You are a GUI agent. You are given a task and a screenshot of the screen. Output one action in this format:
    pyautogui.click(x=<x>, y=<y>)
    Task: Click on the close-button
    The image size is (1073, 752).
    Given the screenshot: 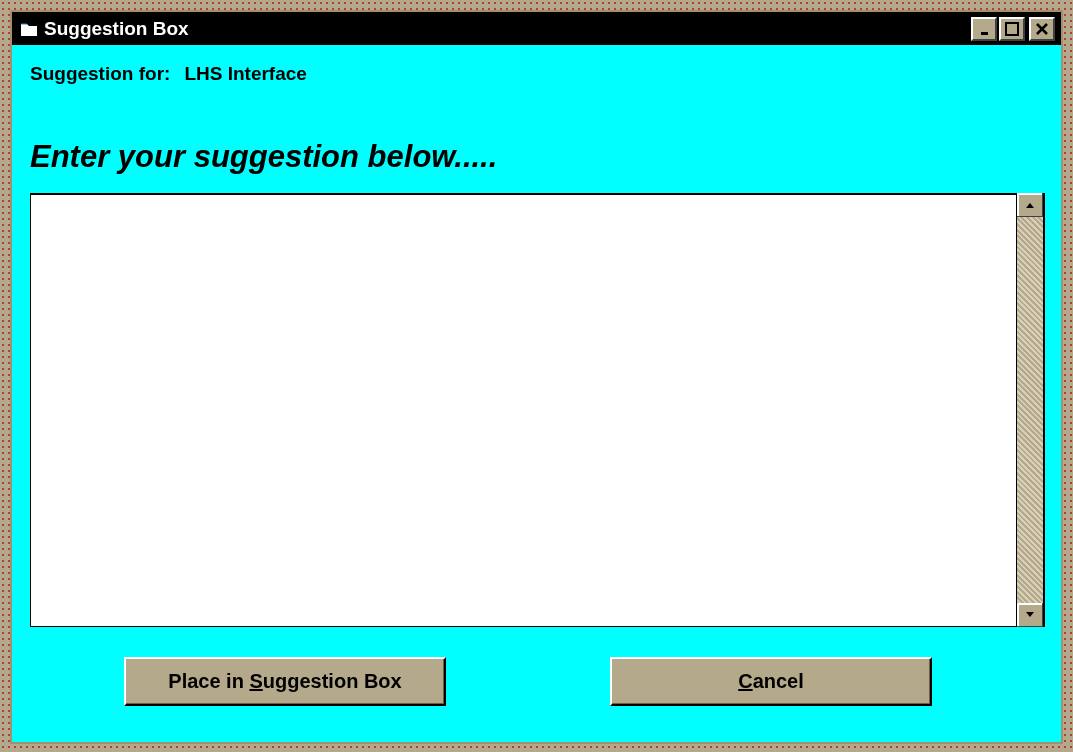 What is the action you would take?
    pyautogui.click(x=1042, y=28)
    